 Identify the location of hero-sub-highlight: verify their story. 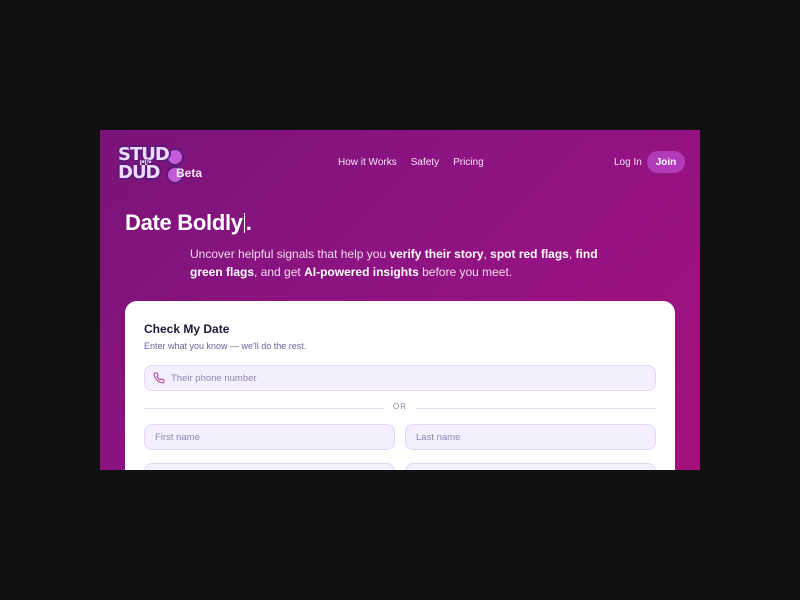
(436, 254).